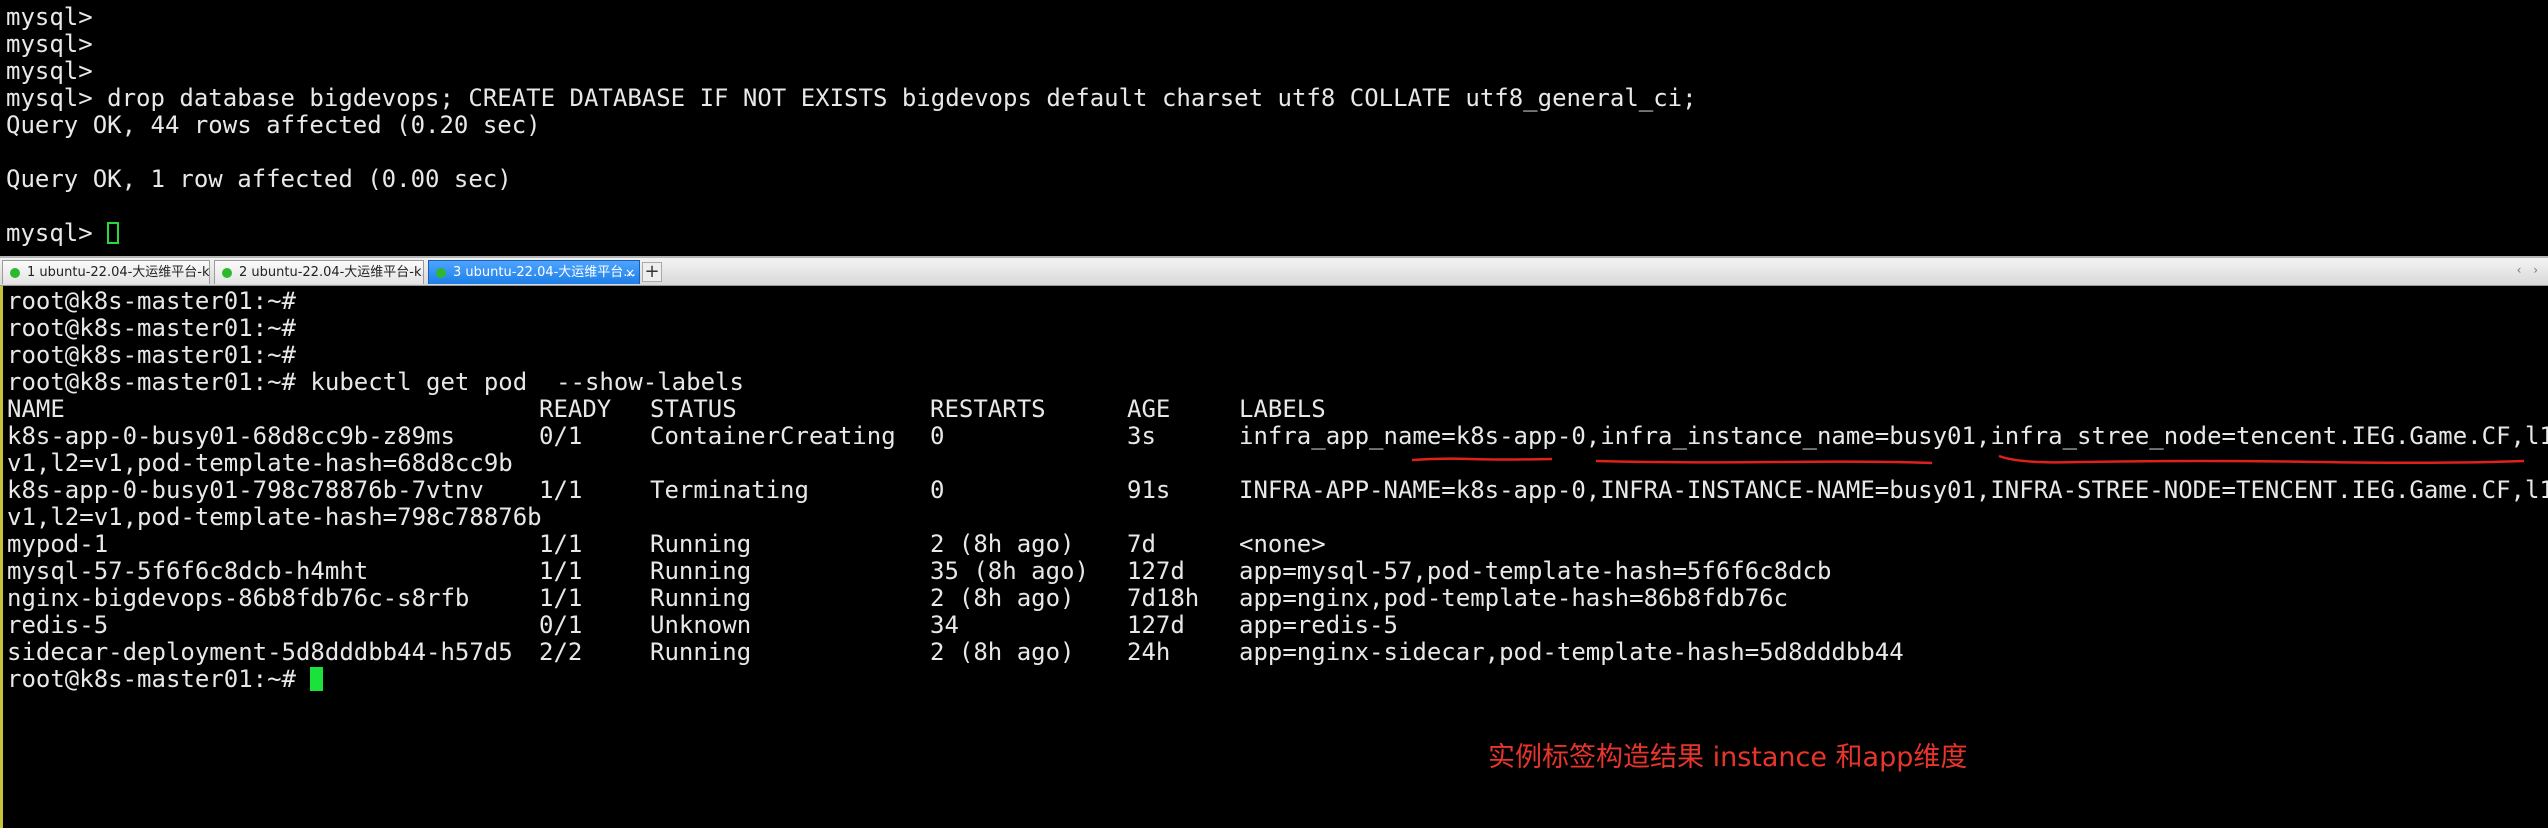 This screenshot has height=828, width=2548. What do you see at coordinates (260, 652) in the screenshot?
I see `pod-name: sidecar-deployment-5d8dddbb44-h57d5` at bounding box center [260, 652].